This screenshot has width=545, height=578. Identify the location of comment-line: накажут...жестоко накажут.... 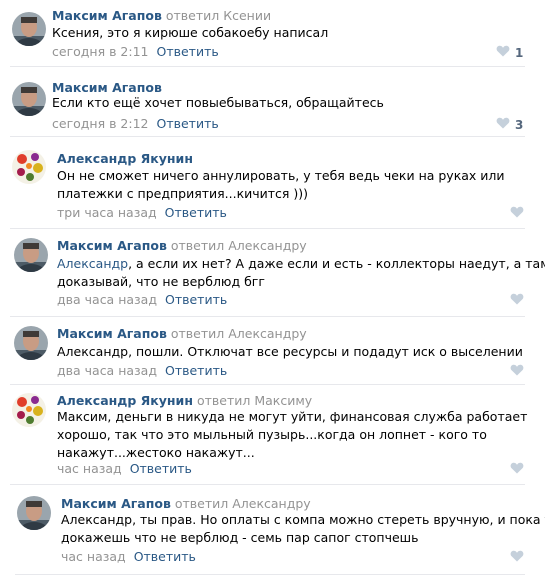
(156, 452).